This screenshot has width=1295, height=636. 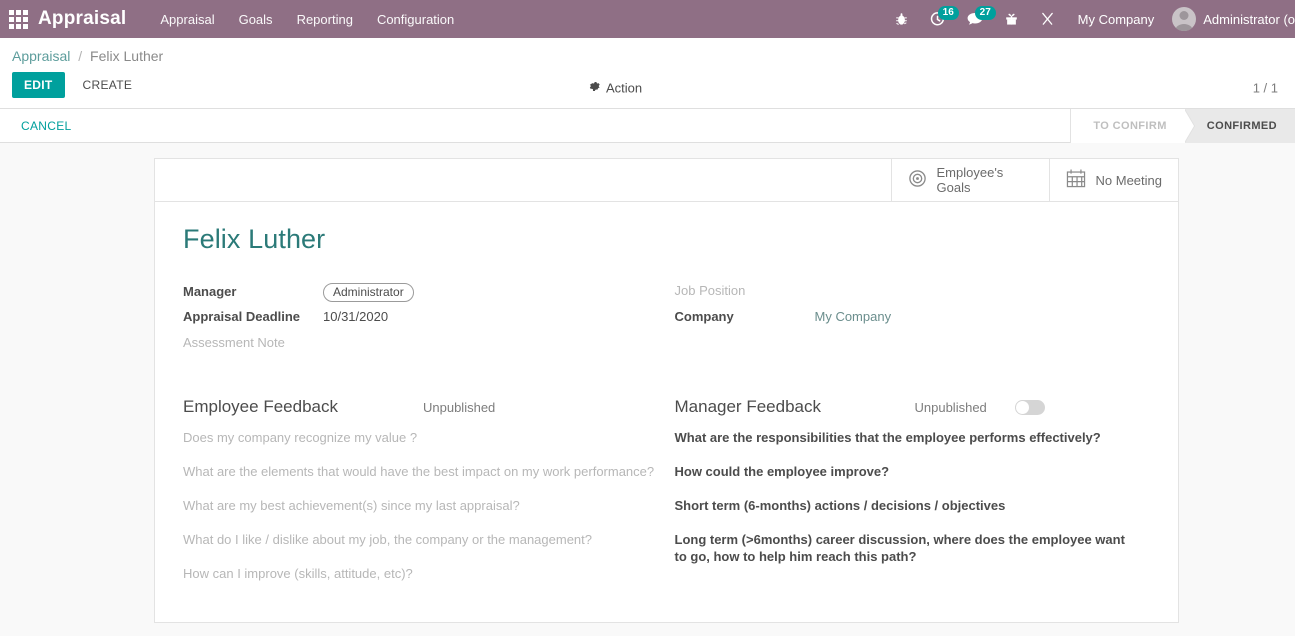 I want to click on user-avatar, so click(x=1184, y=19).